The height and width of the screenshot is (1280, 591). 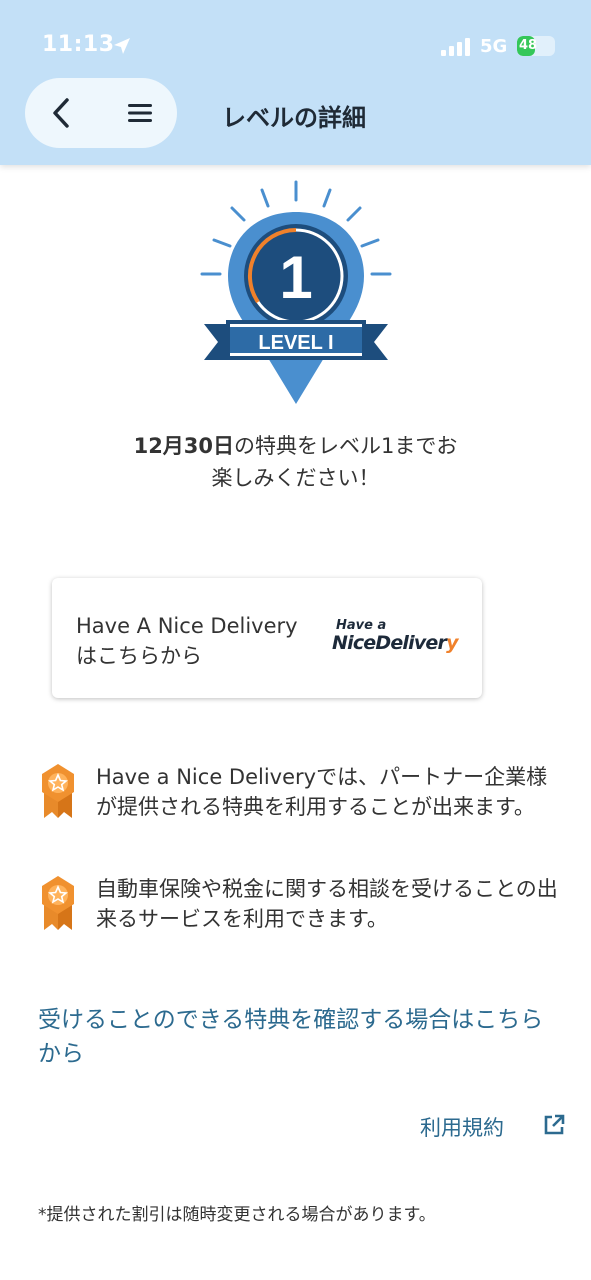 What do you see at coordinates (361, 625) in the screenshot?
I see `logo-small-text: Have a` at bounding box center [361, 625].